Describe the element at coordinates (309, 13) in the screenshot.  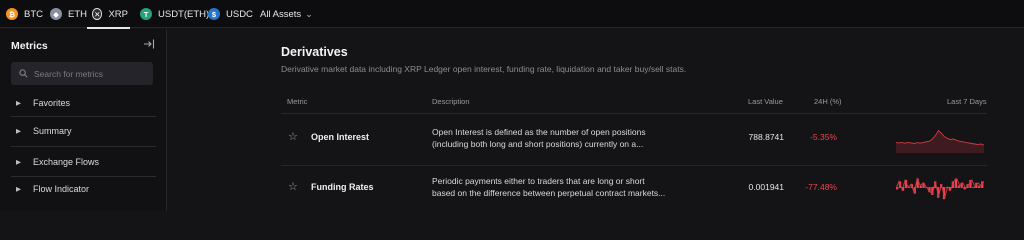
I see `chevron-down-icon: ⌄` at that location.